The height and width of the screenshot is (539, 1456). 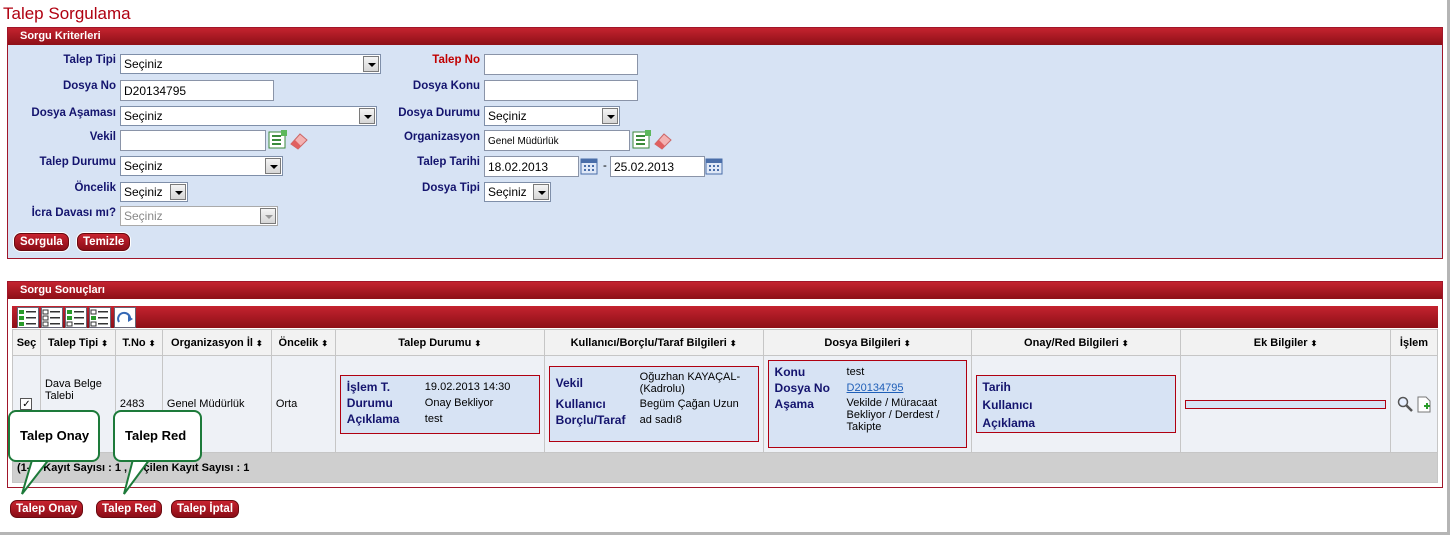 What do you see at coordinates (580, 404) in the screenshot?
I see `kullanici-info-label: Kullanıcı` at bounding box center [580, 404].